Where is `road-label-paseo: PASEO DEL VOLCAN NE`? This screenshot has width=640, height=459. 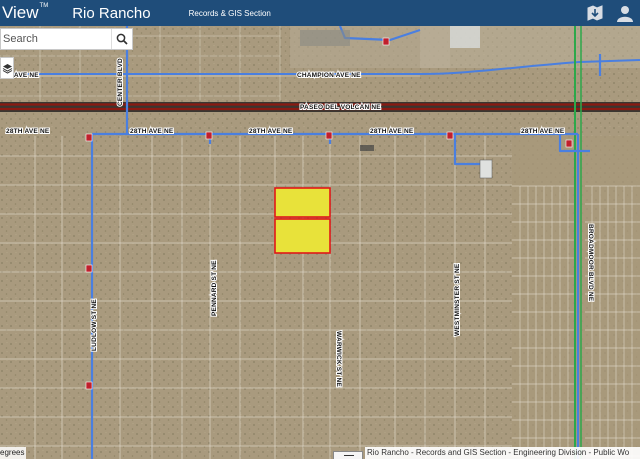
road-label-paseo: PASEO DEL VOLCAN NE is located at coordinates (340, 107).